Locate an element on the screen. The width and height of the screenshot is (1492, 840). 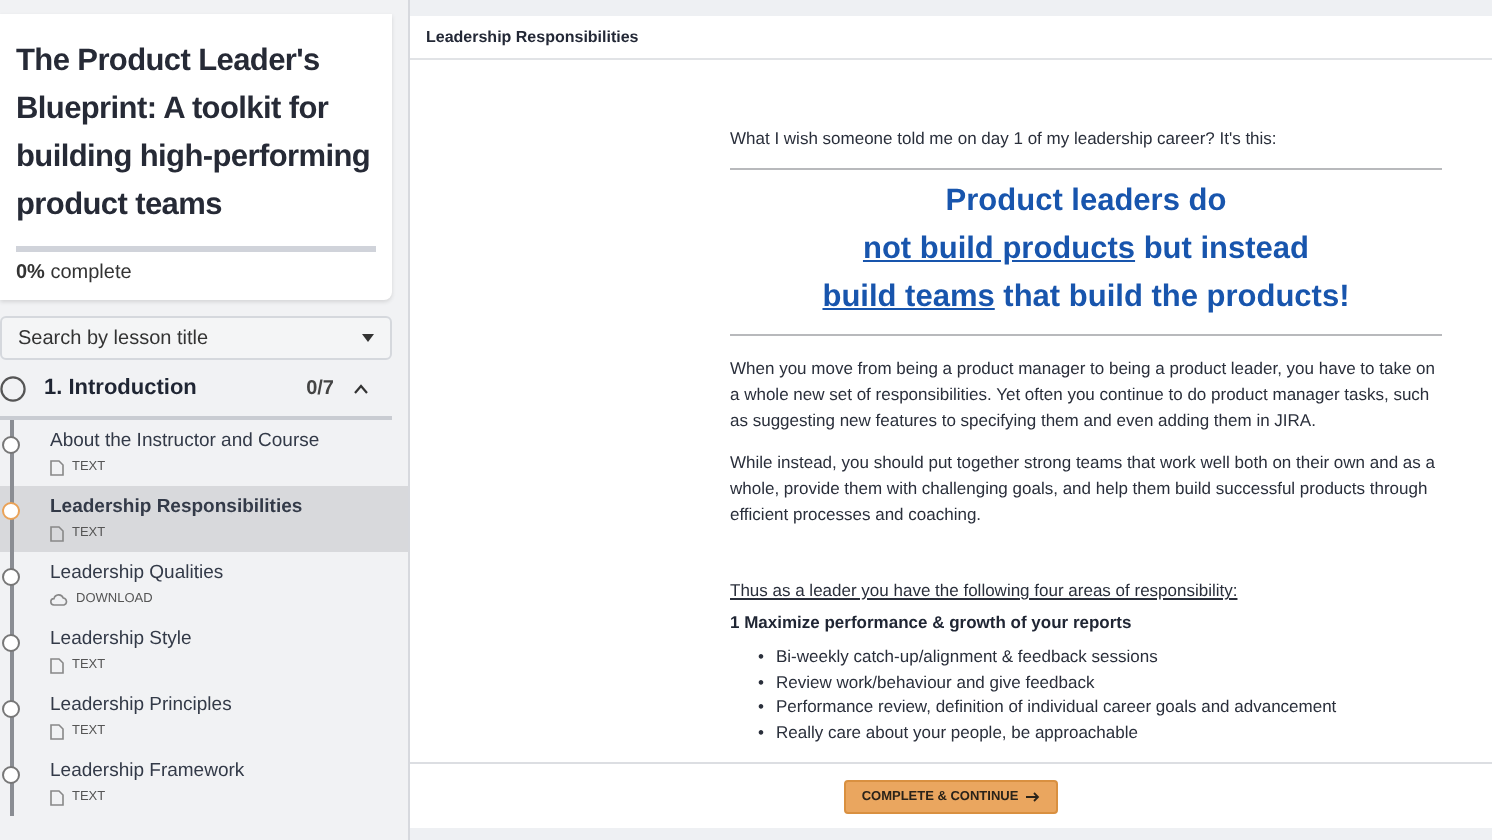
bullet-item: Review work/behaviour and give feedback is located at coordinates (935, 681).